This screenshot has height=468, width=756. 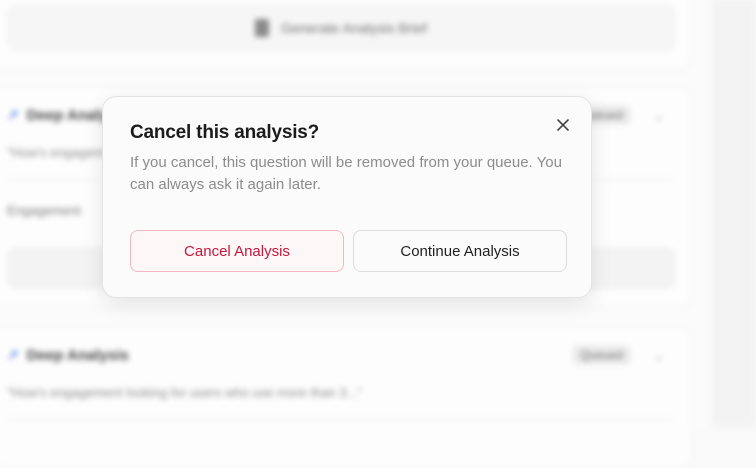 What do you see at coordinates (237, 251) in the screenshot?
I see `cancel-analysis-button: Cancel Analysis` at bounding box center [237, 251].